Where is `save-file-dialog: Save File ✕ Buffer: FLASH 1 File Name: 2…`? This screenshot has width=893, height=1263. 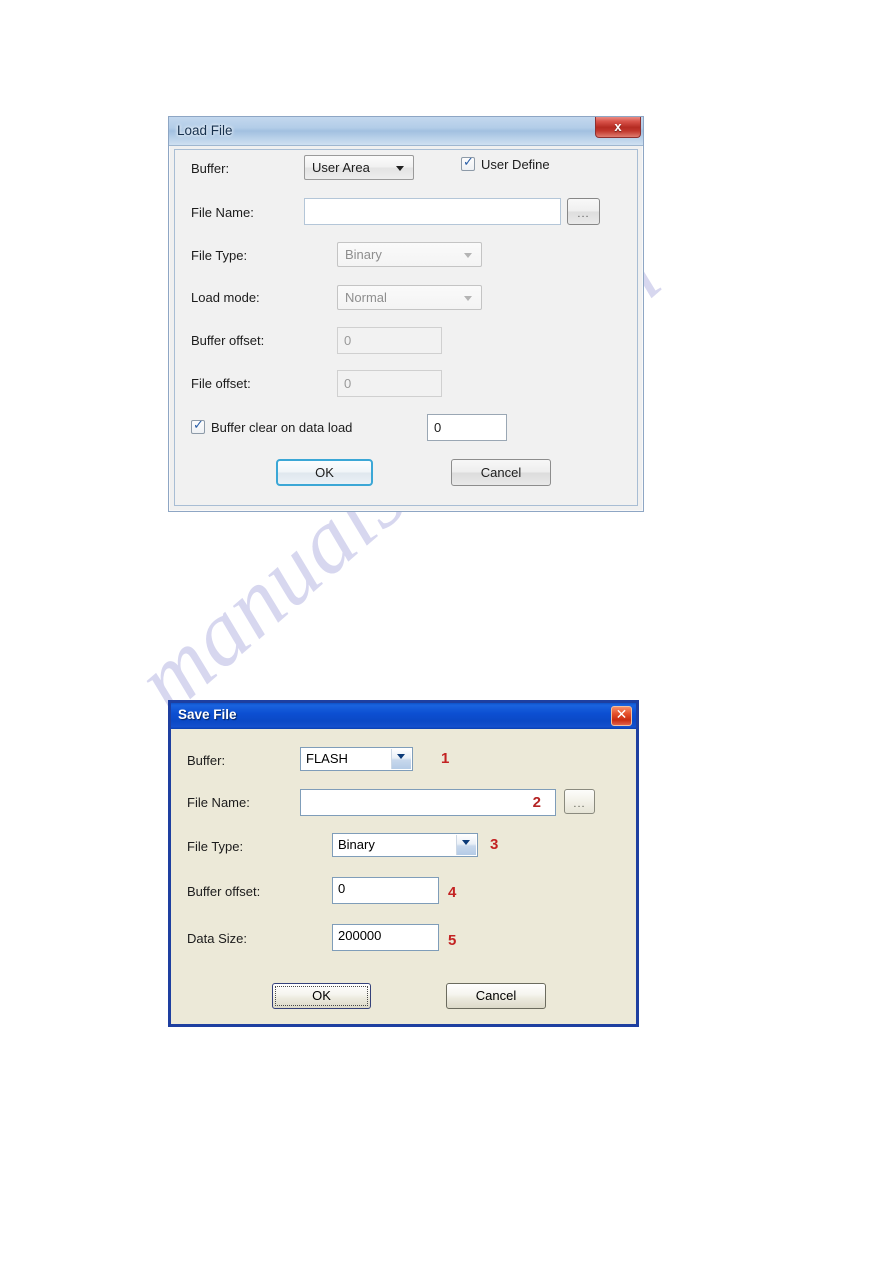
save-file-dialog: Save File ✕ Buffer: FLASH 1 File Name: 2… is located at coordinates (403, 863).